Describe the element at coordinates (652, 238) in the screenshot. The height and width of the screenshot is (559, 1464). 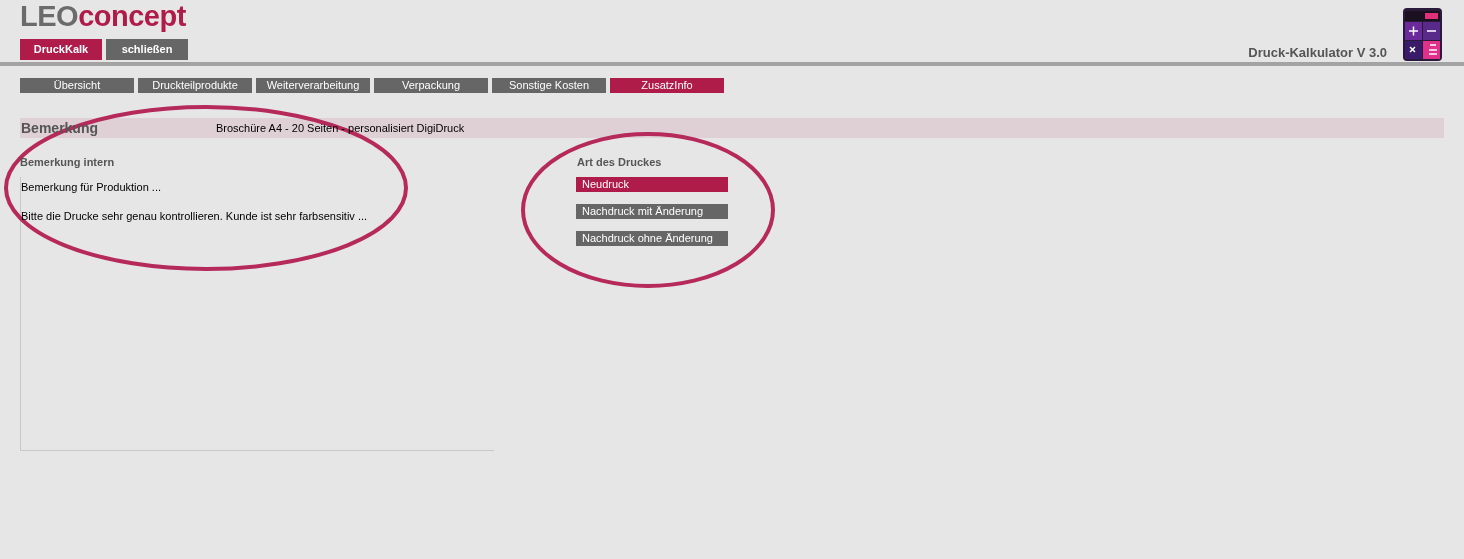
I see `print-type-option: Nachdruck ohne Änderung` at that location.